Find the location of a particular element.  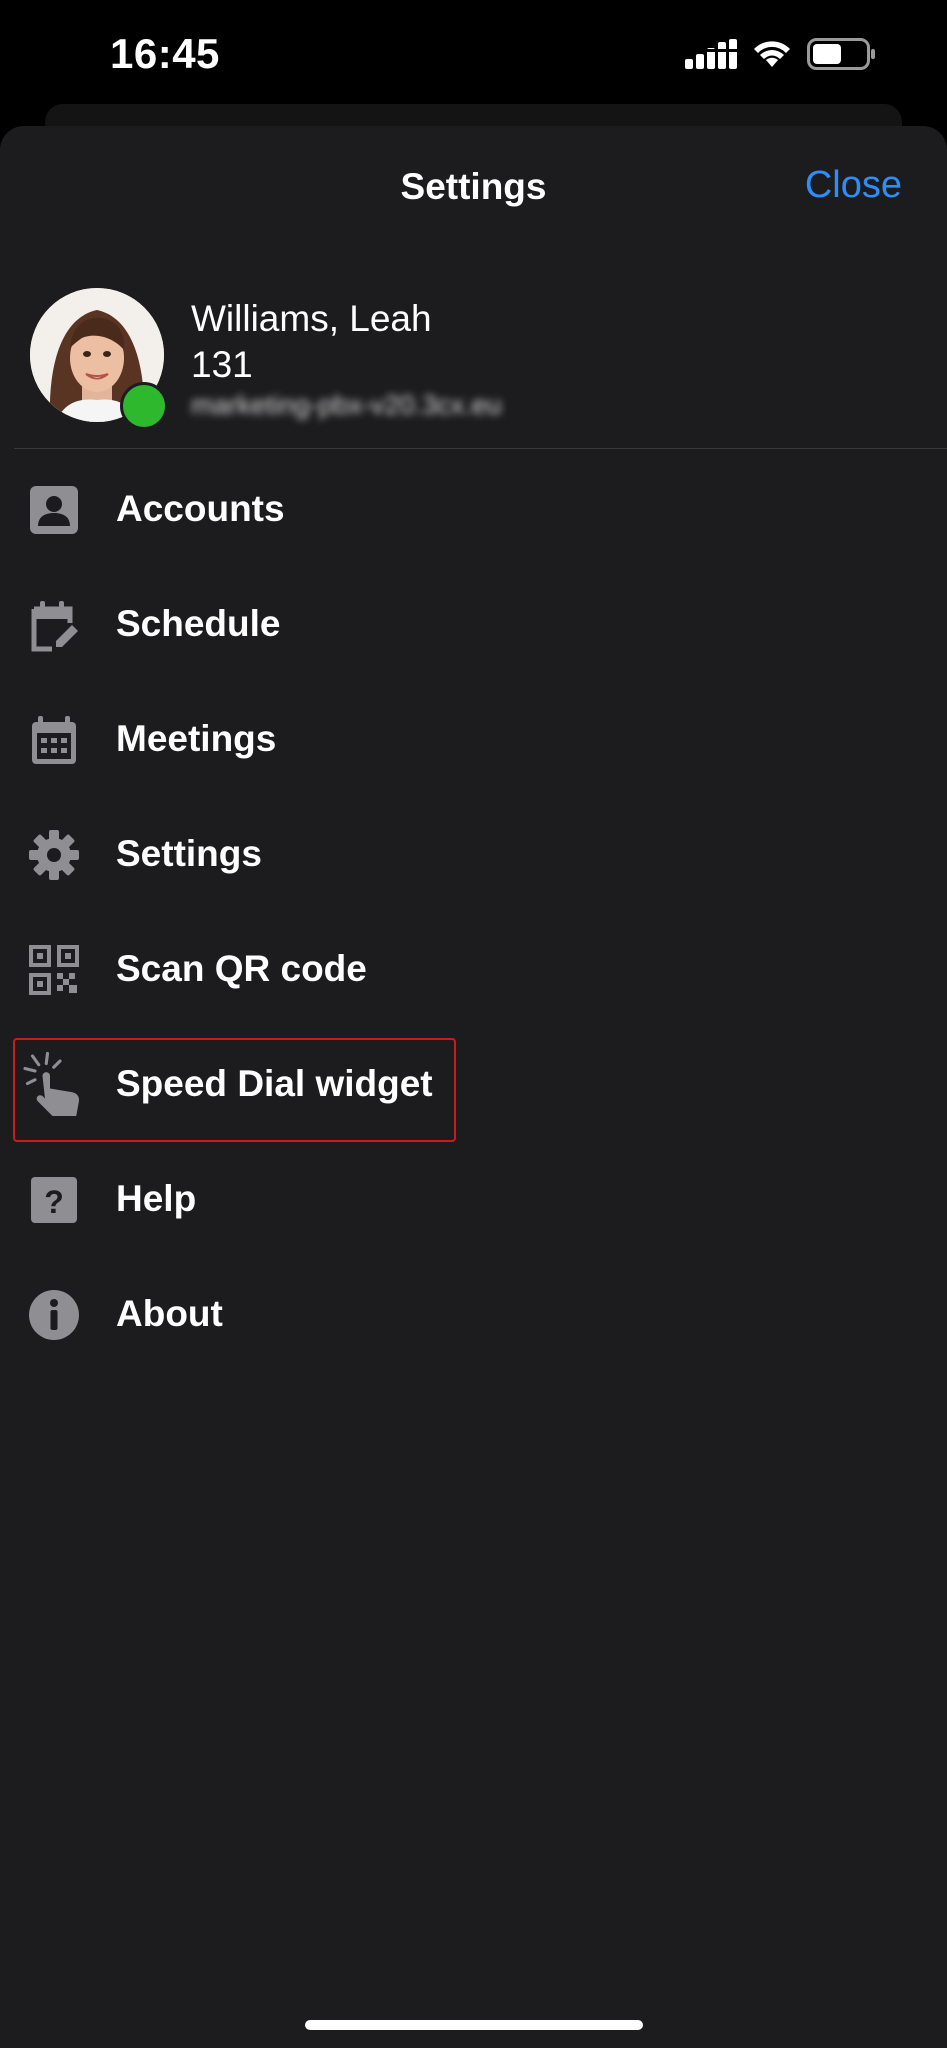

profile-name: Williams, Leah is located at coordinates (311, 318).